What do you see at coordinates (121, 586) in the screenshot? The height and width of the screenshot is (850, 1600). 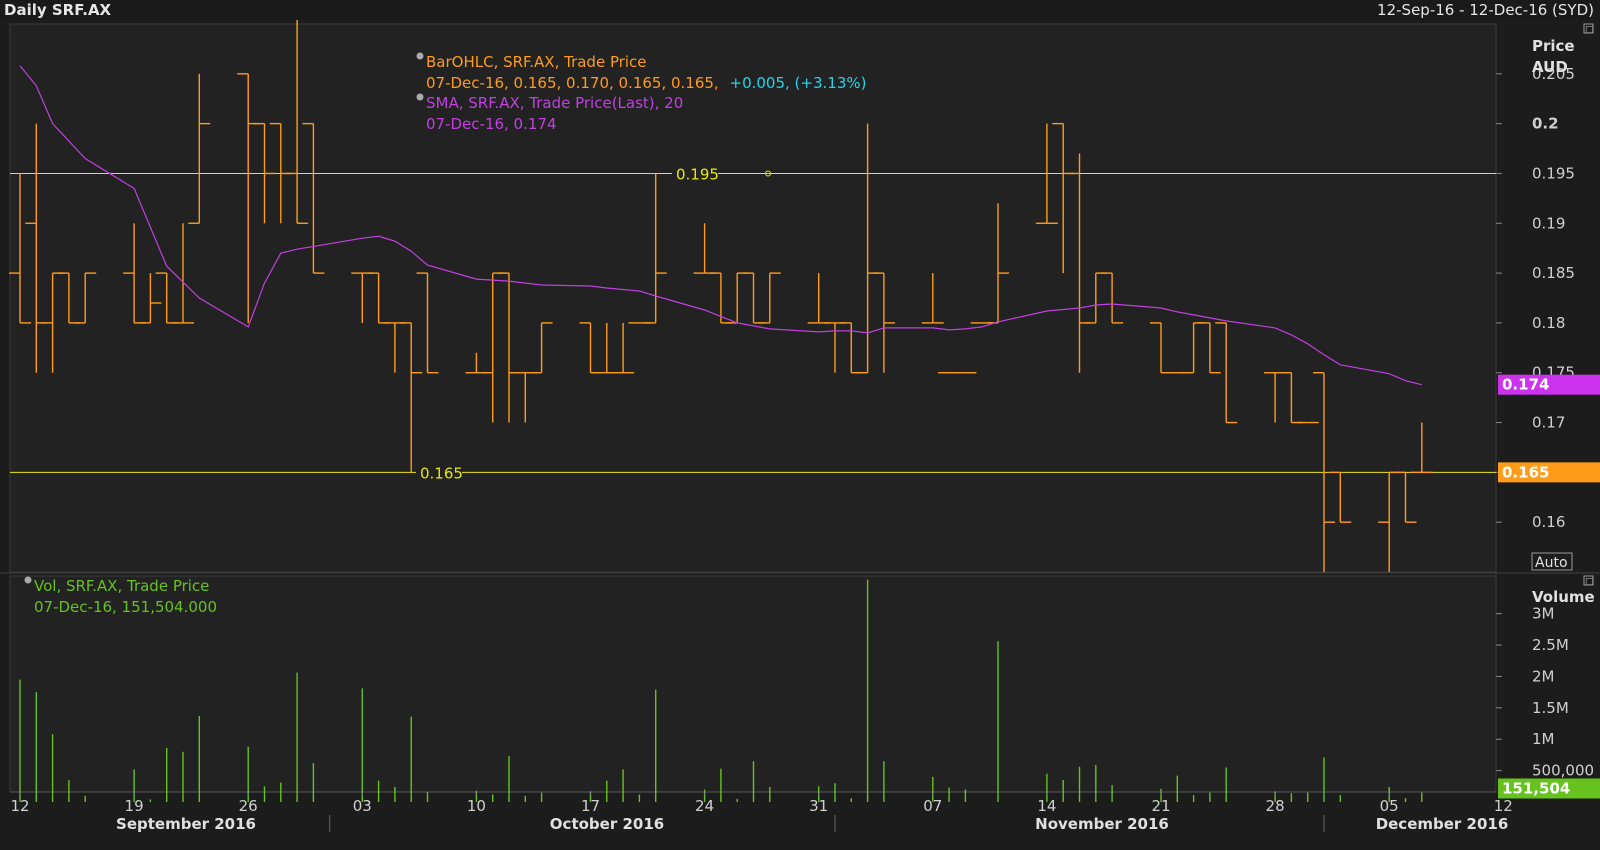 I see `vol-legend-name: Vol, SRF.AX, Trade Price` at bounding box center [121, 586].